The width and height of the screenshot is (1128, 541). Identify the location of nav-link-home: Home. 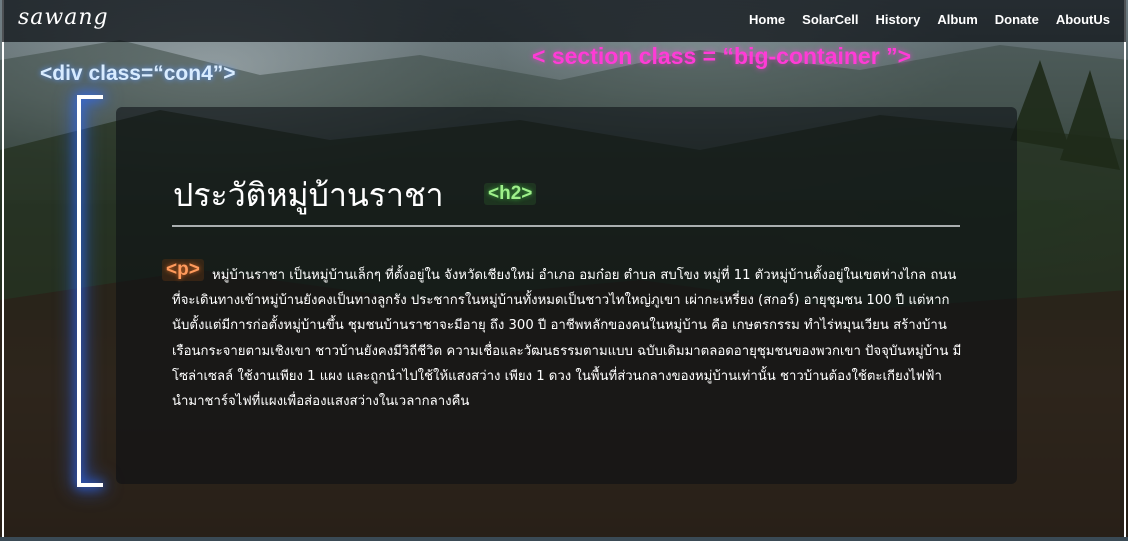
(767, 19).